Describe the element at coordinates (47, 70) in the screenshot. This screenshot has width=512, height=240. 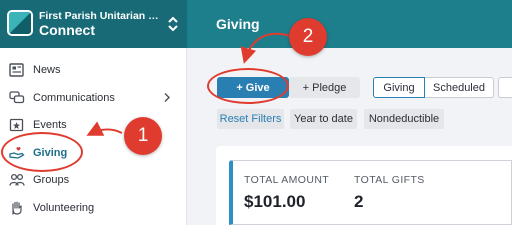
I see `sidebar-item-label: News` at that location.